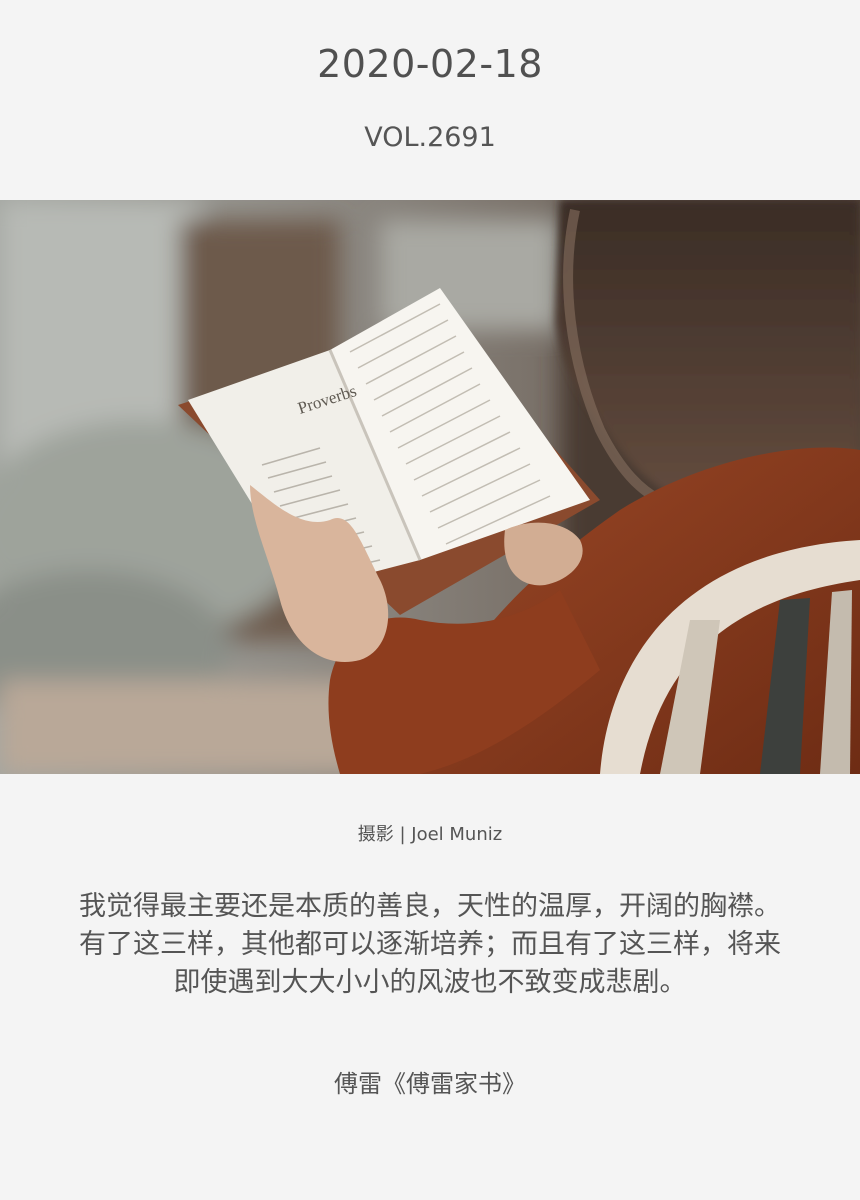  What do you see at coordinates (430, 137) in the screenshot?
I see `issue-volume: VOL.2691` at bounding box center [430, 137].